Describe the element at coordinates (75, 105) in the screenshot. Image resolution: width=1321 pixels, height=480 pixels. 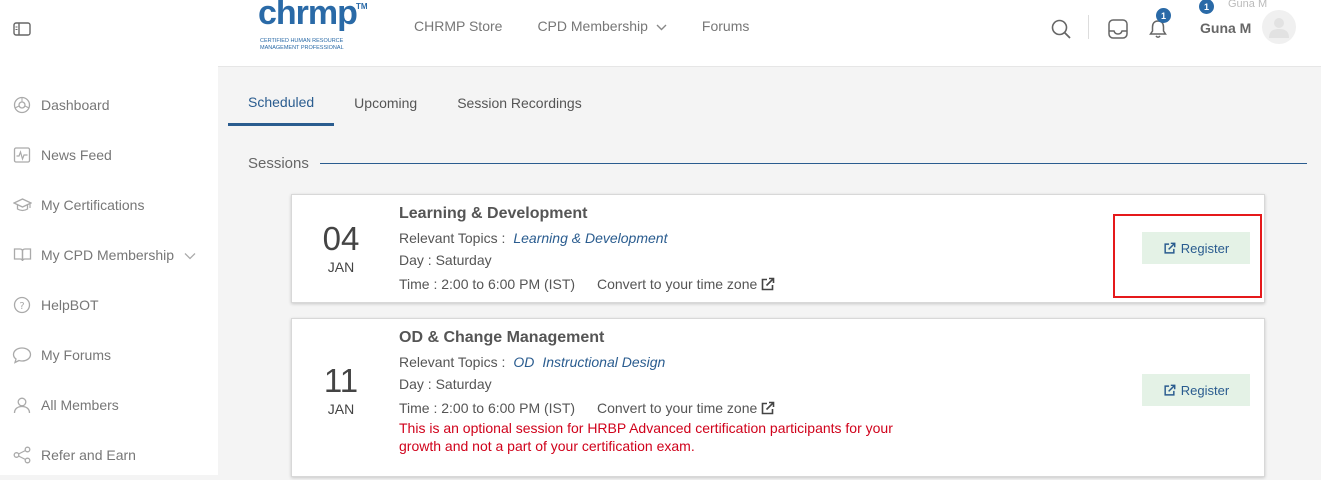
I see `sidebar-item-label: Dashboard` at that location.